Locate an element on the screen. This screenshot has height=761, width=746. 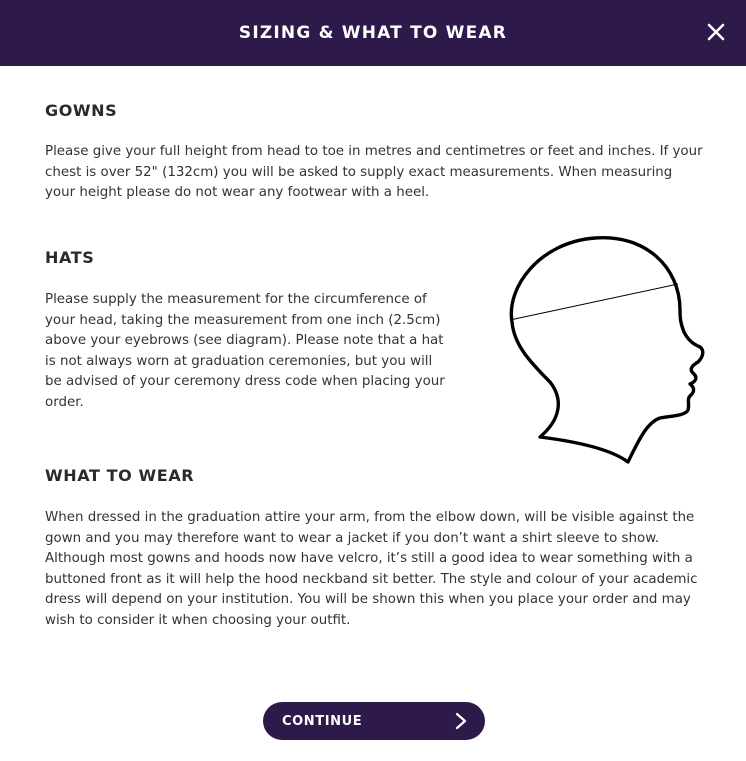
close-button is located at coordinates (716, 32).